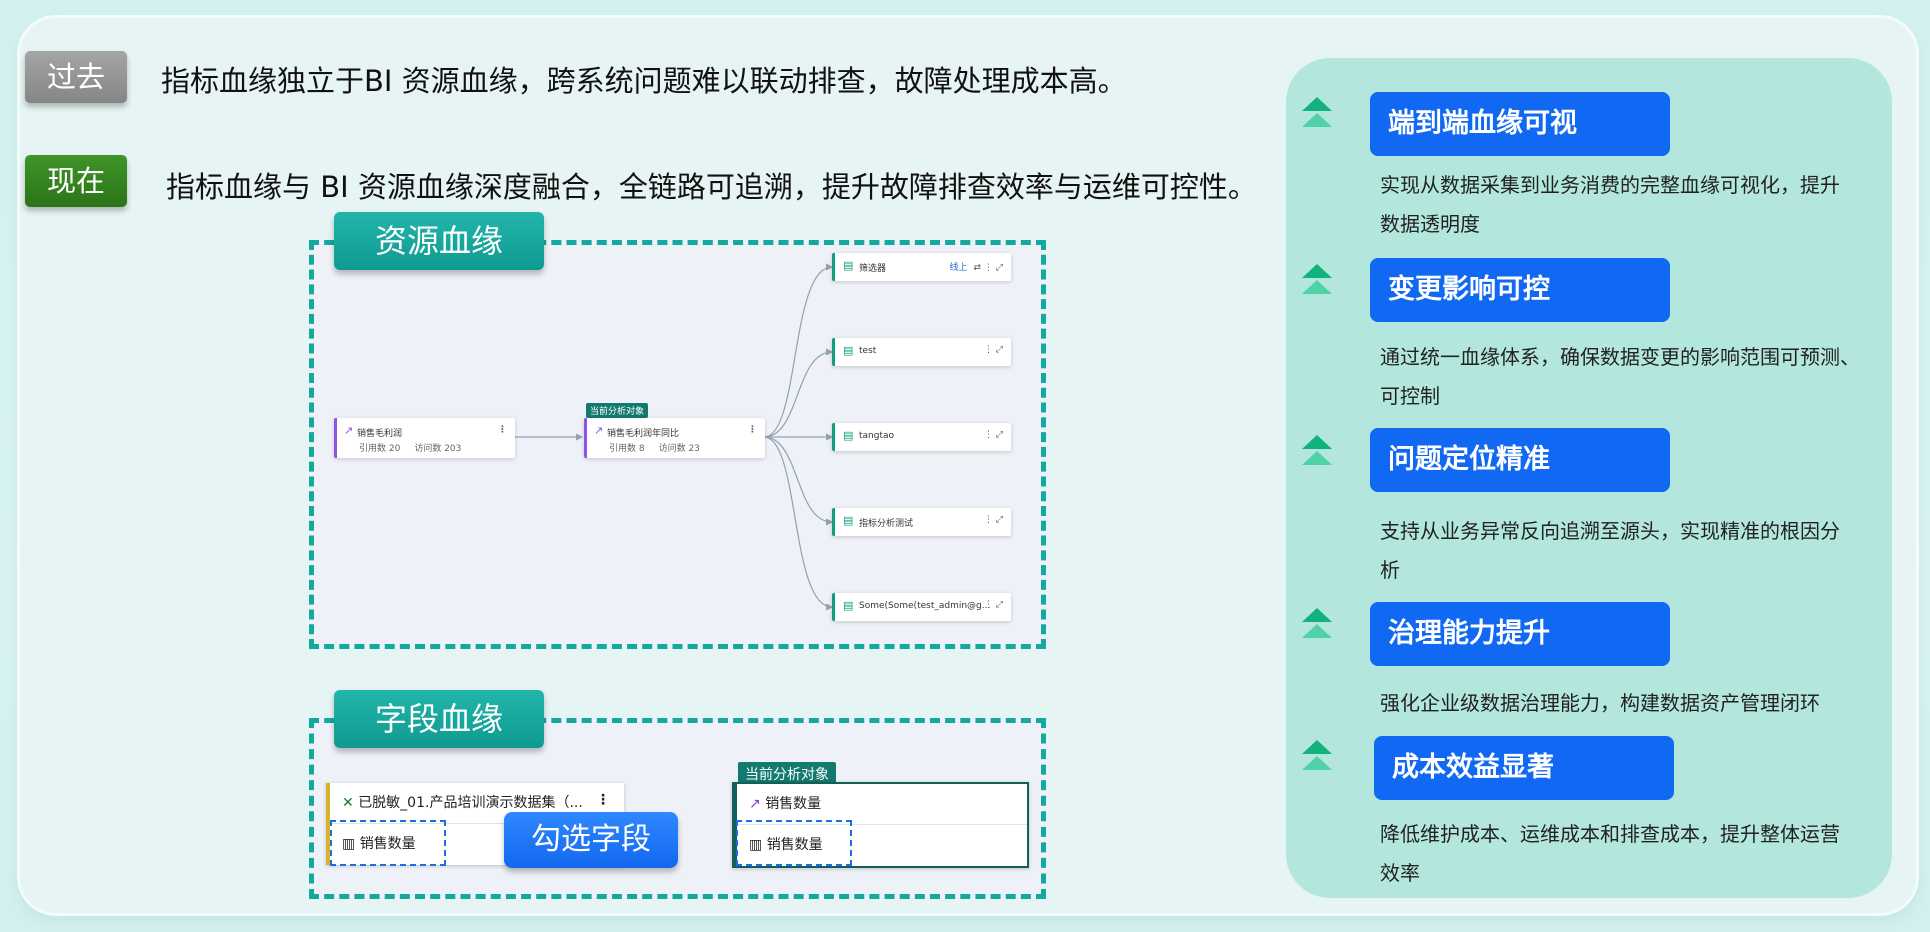  Describe the element at coordinates (1524, 768) in the screenshot. I see `benefit-title-cost-efficiency: 成本效益显著` at that location.